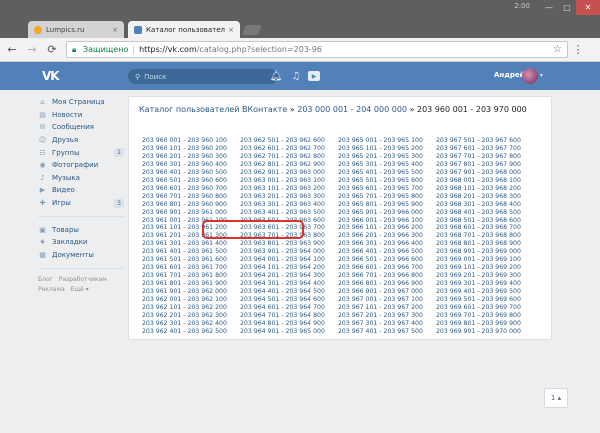  I want to click on range-link: 203 960 301 - 203 960 400, so click(192, 165).